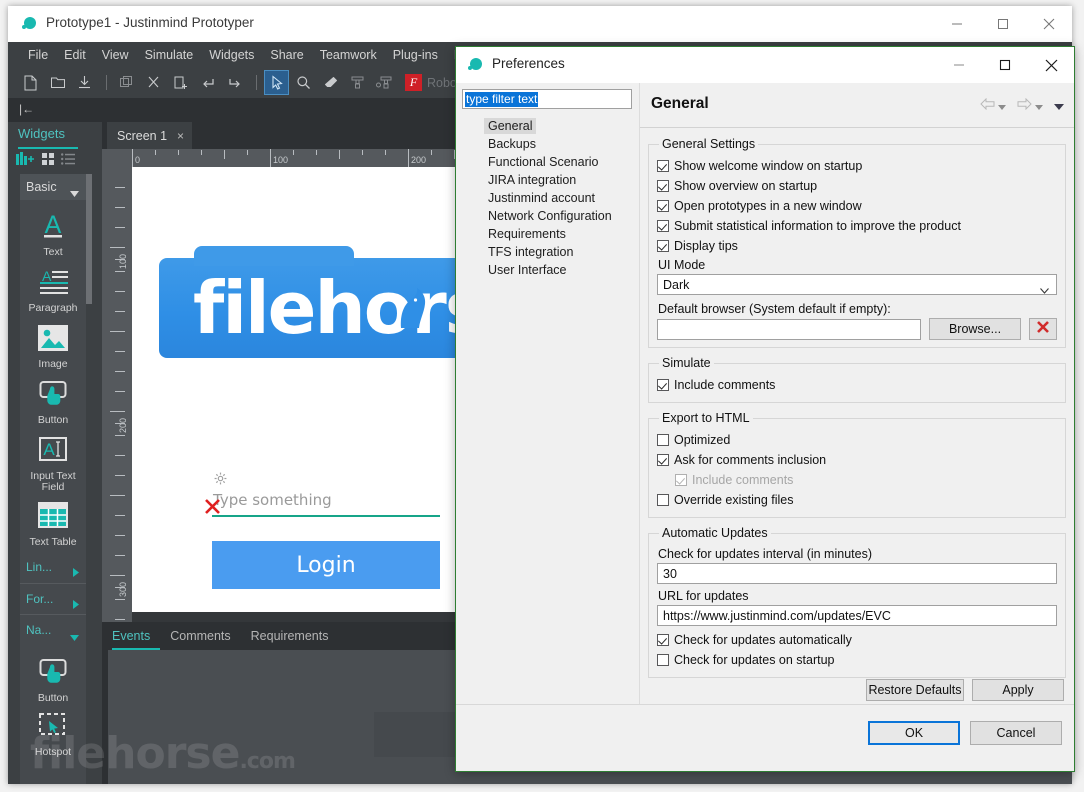 Image resolution: width=1084 pixels, height=792 pixels. What do you see at coordinates (53, 461) in the screenshot?
I see `widget-item-input-text-field: A Input Text Field` at bounding box center [53, 461].